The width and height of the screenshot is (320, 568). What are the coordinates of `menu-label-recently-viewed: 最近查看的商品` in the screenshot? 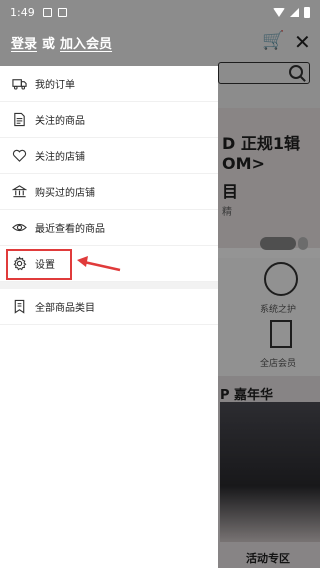 It's located at (70, 229).